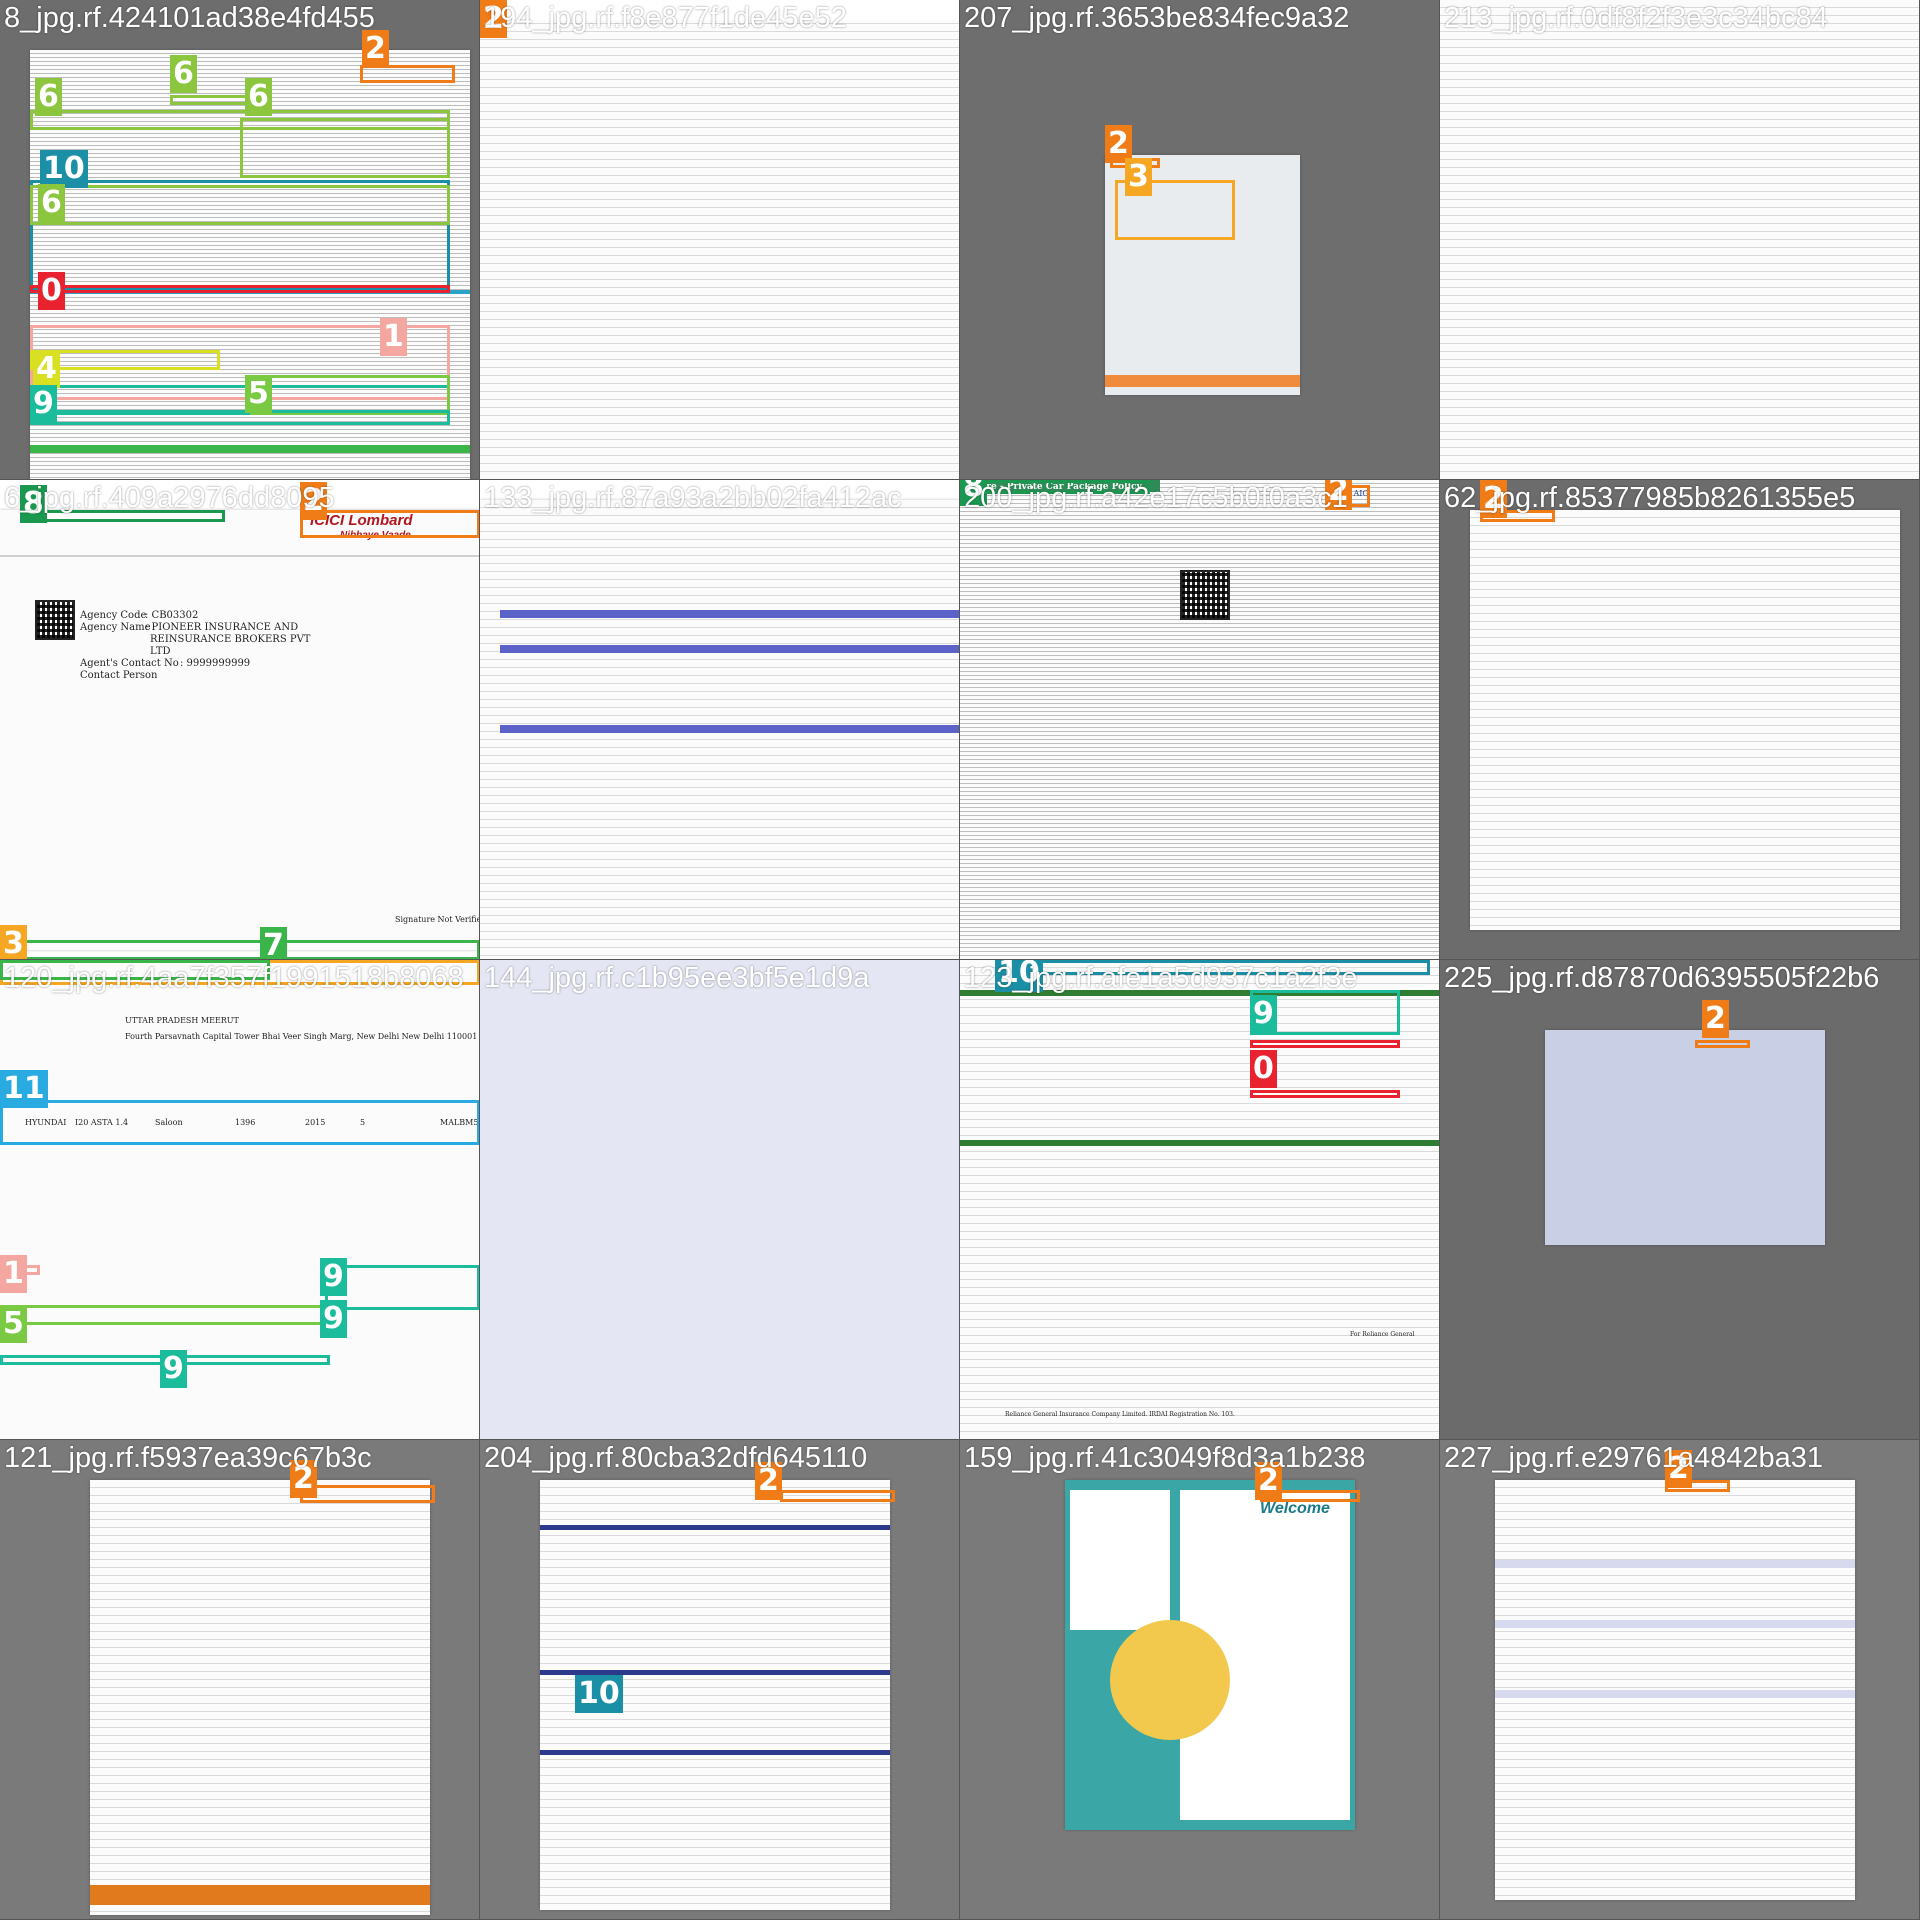 This screenshot has width=1920, height=1920. I want to click on signatory-text: For Reliance General, so click(1382, 1334).